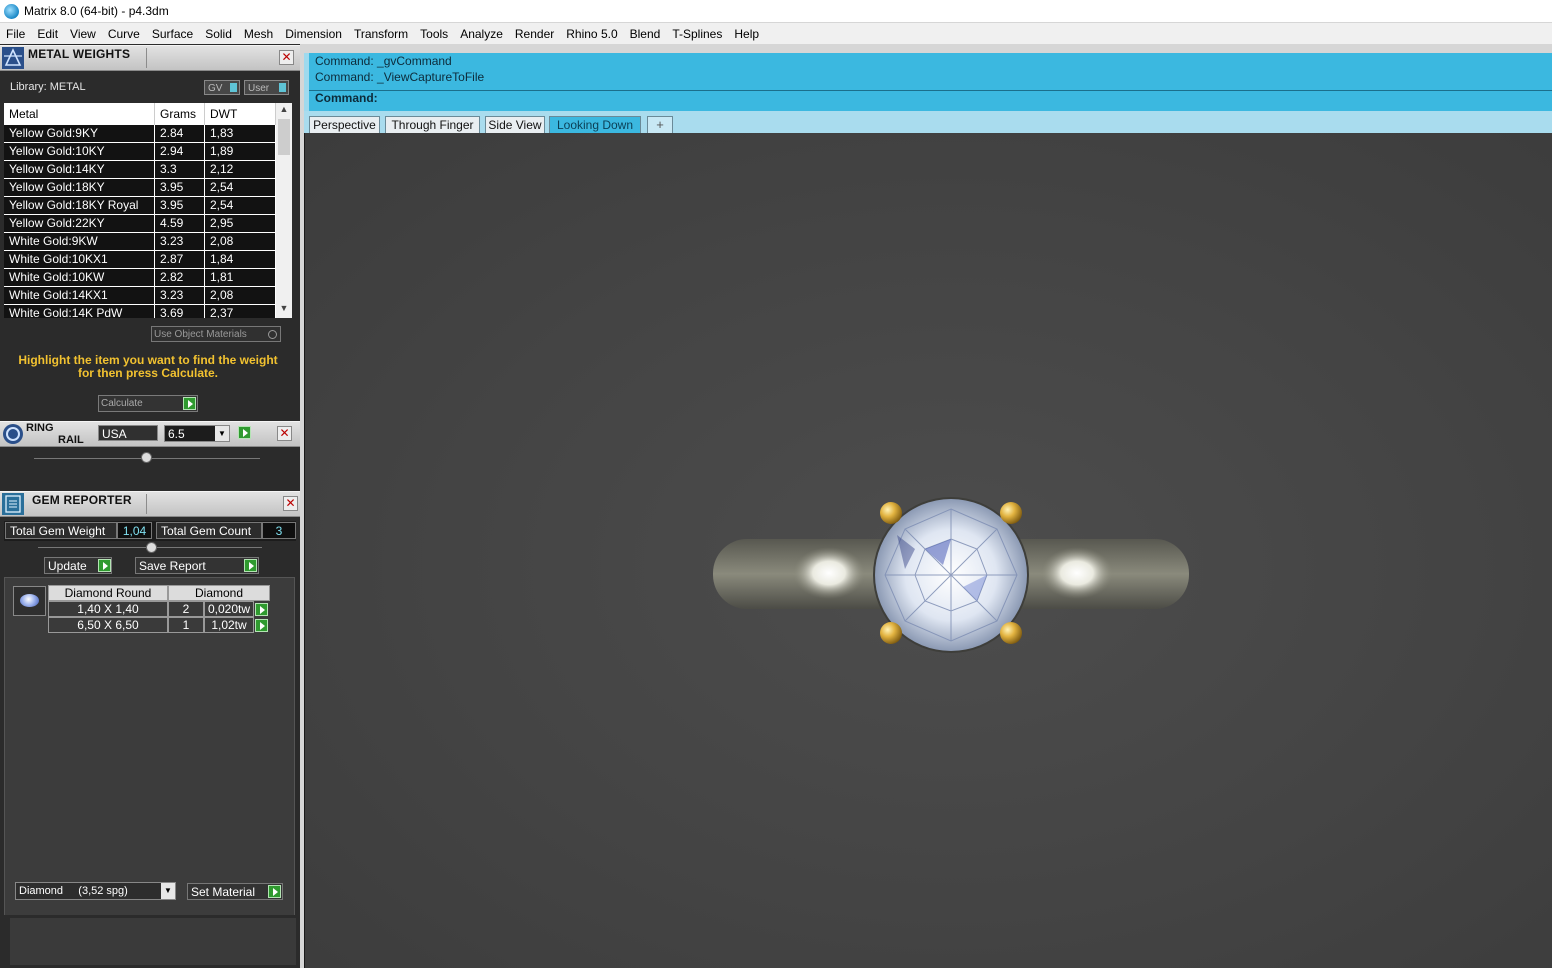  What do you see at coordinates (140, 242) in the screenshot?
I see `table-row: White Gold:9KW 3.23 2,08` at bounding box center [140, 242].